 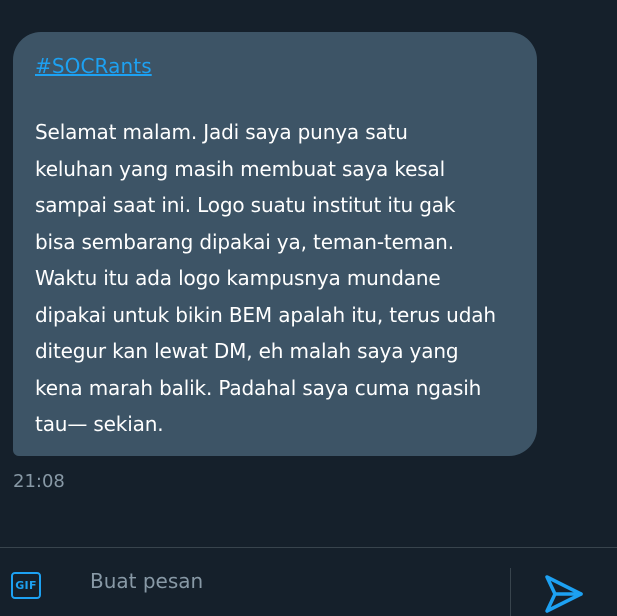 I want to click on send-button, so click(x=564, y=594).